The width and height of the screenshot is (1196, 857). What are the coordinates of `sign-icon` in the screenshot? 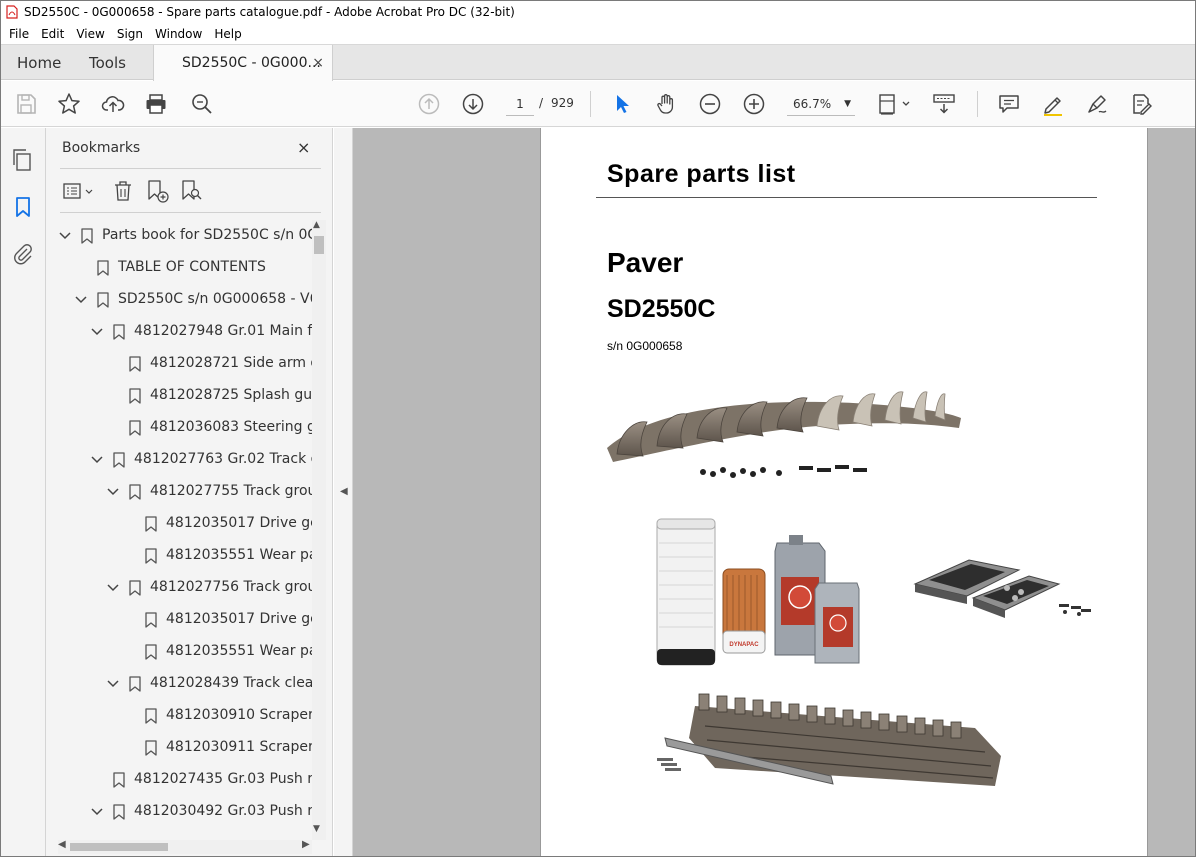 It's located at (1097, 104).